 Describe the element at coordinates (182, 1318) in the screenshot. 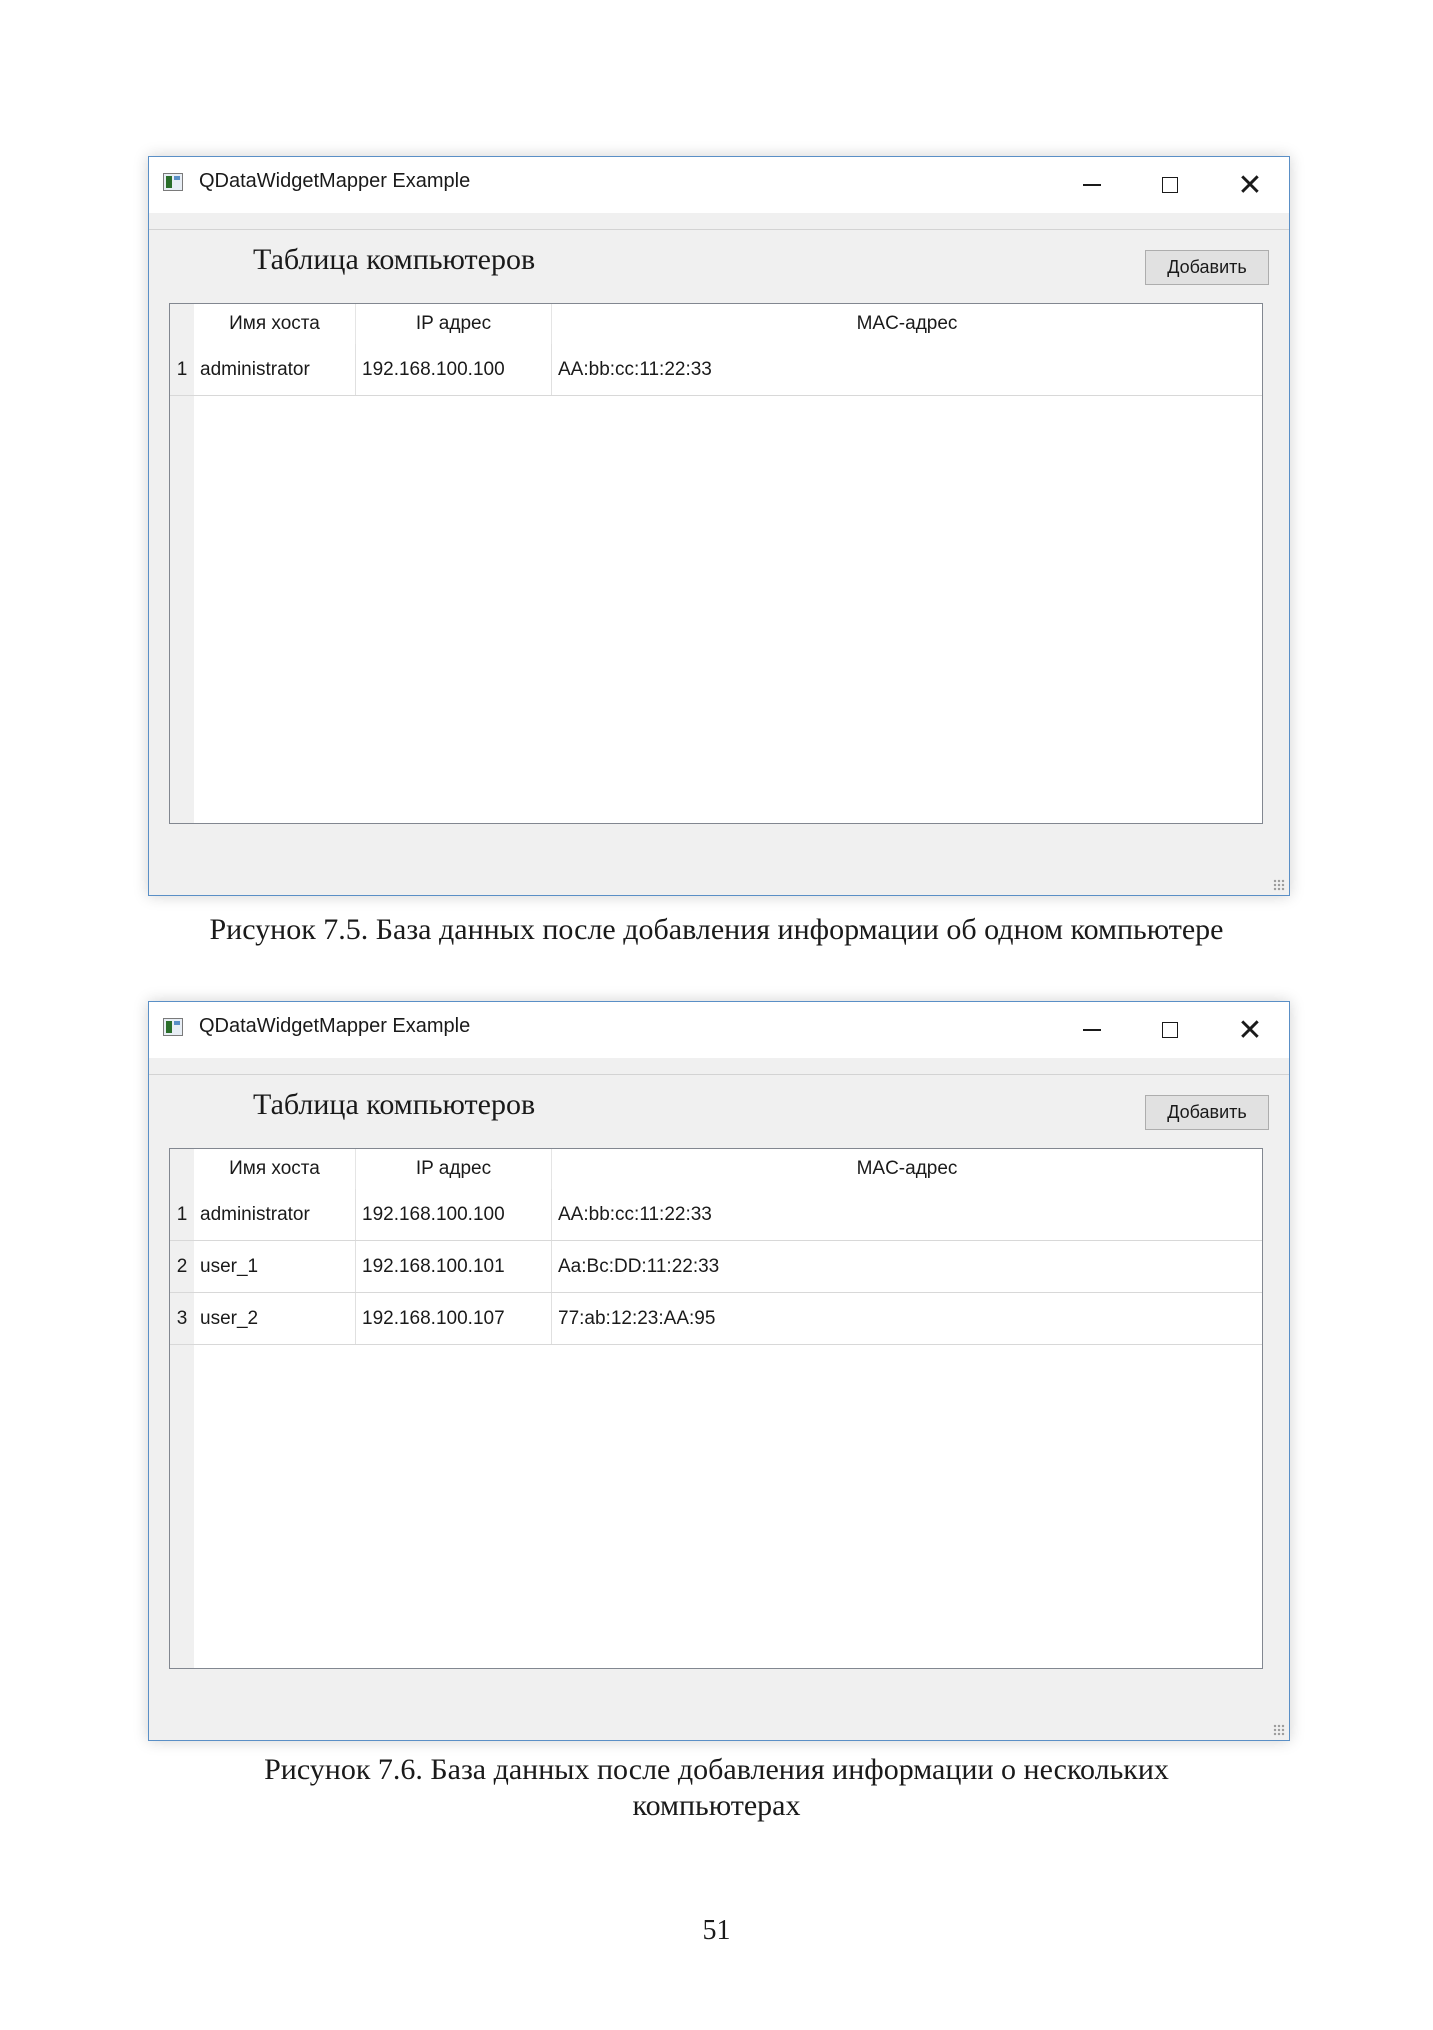

I see `row-number: 3` at that location.